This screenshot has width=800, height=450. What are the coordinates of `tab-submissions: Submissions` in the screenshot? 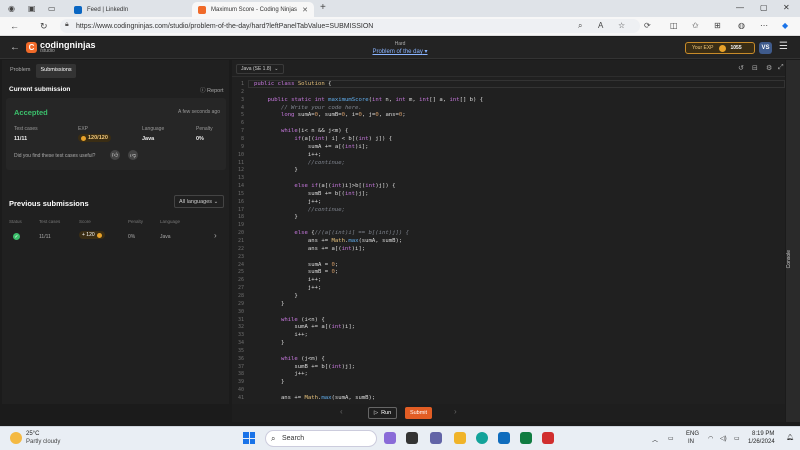 It's located at (56, 71).